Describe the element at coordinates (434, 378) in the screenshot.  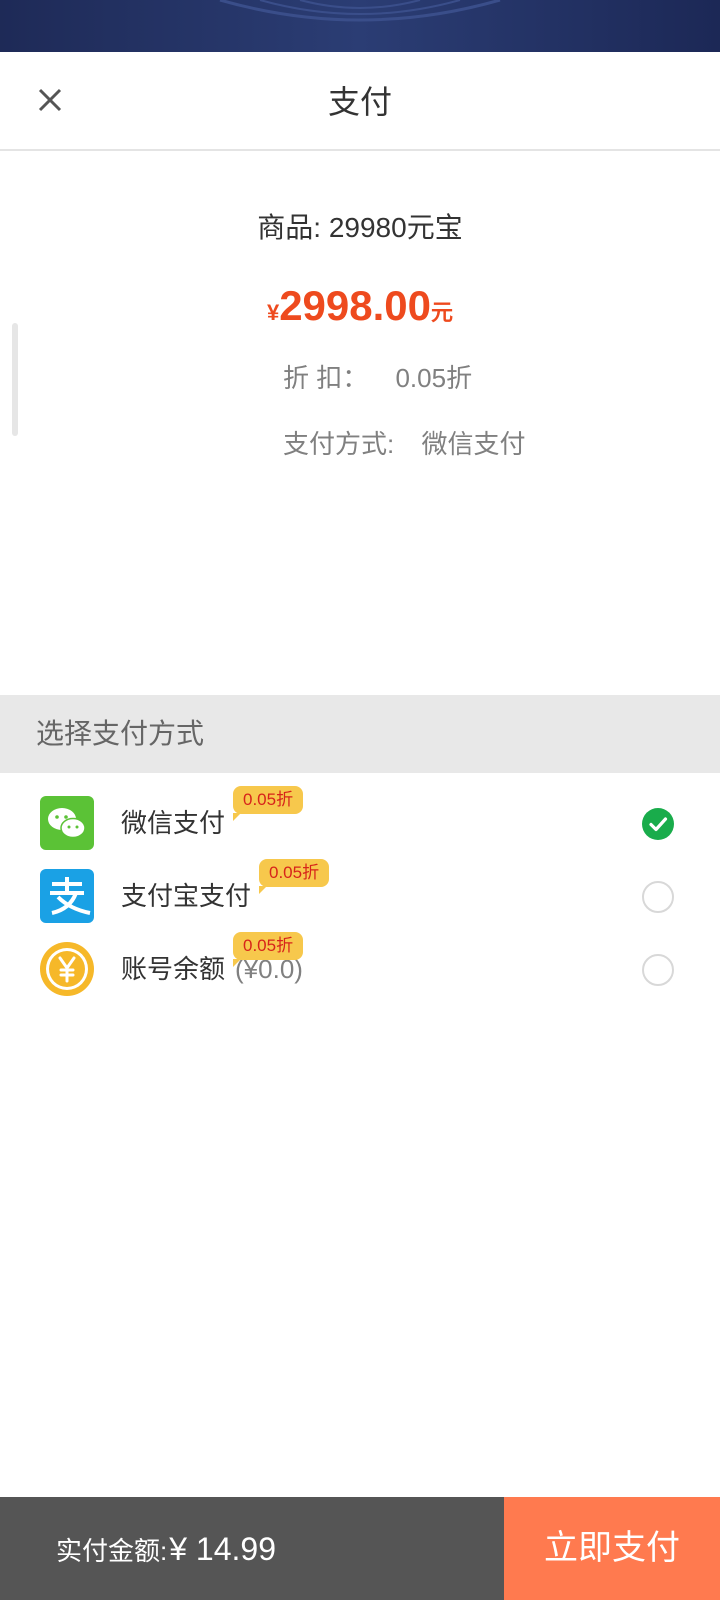
I see `discount-value: 0.05折` at that location.